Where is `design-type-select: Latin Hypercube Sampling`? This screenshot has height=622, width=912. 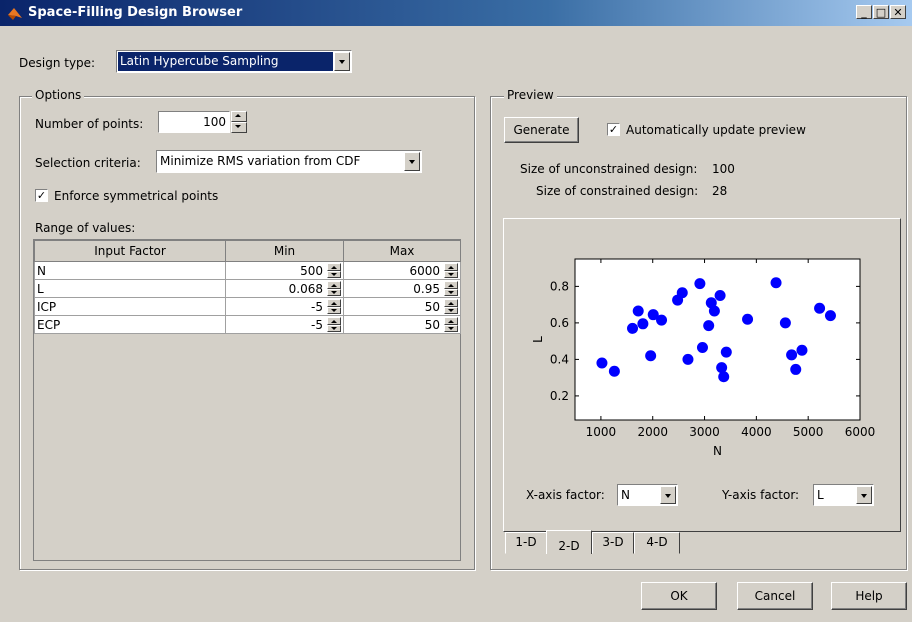
design-type-select: Latin Hypercube Sampling is located at coordinates (234, 61).